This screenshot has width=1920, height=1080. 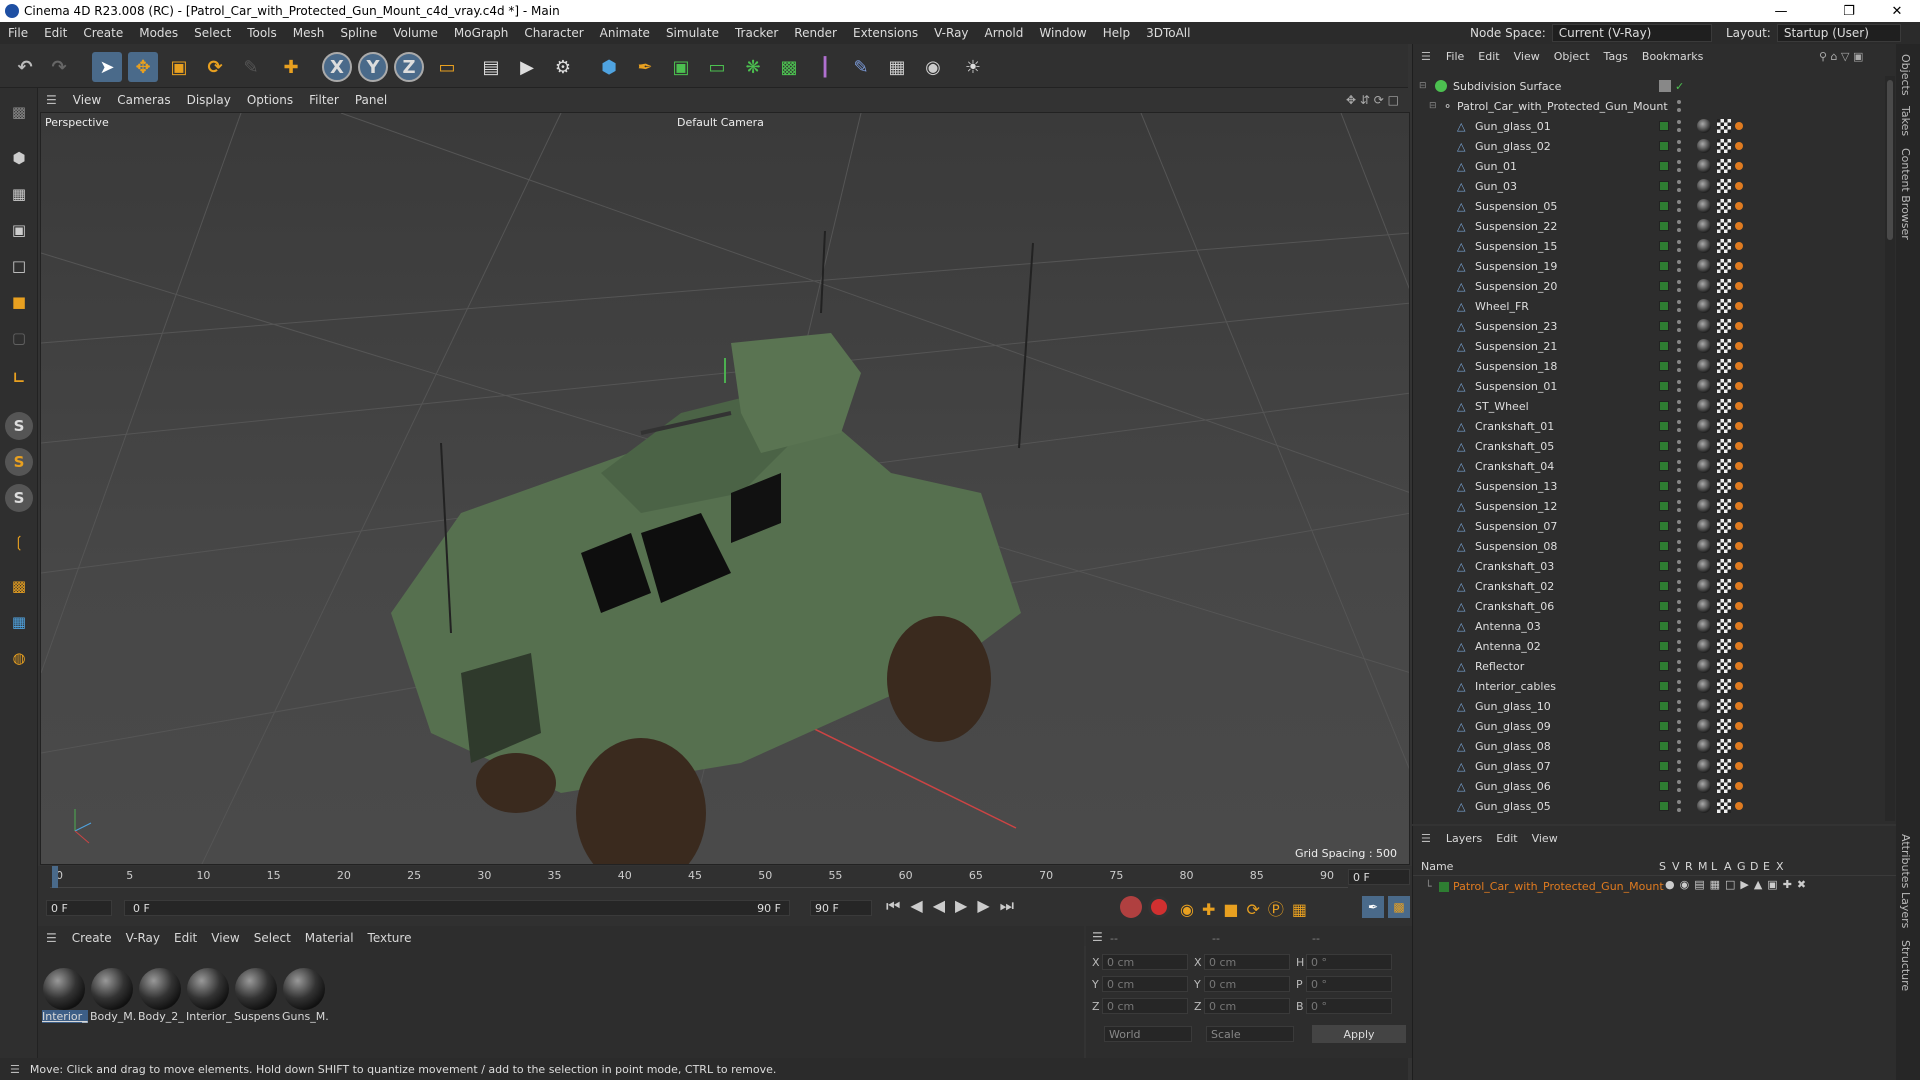 What do you see at coordinates (185, 938) in the screenshot?
I see `material-menu-edit: Edit` at bounding box center [185, 938].